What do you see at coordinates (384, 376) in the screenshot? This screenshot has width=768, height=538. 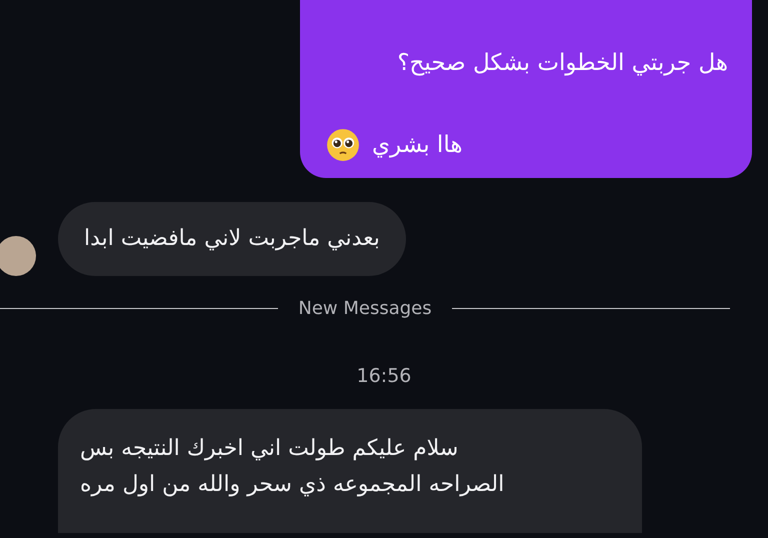 I see `timestamp: 16:56` at bounding box center [384, 376].